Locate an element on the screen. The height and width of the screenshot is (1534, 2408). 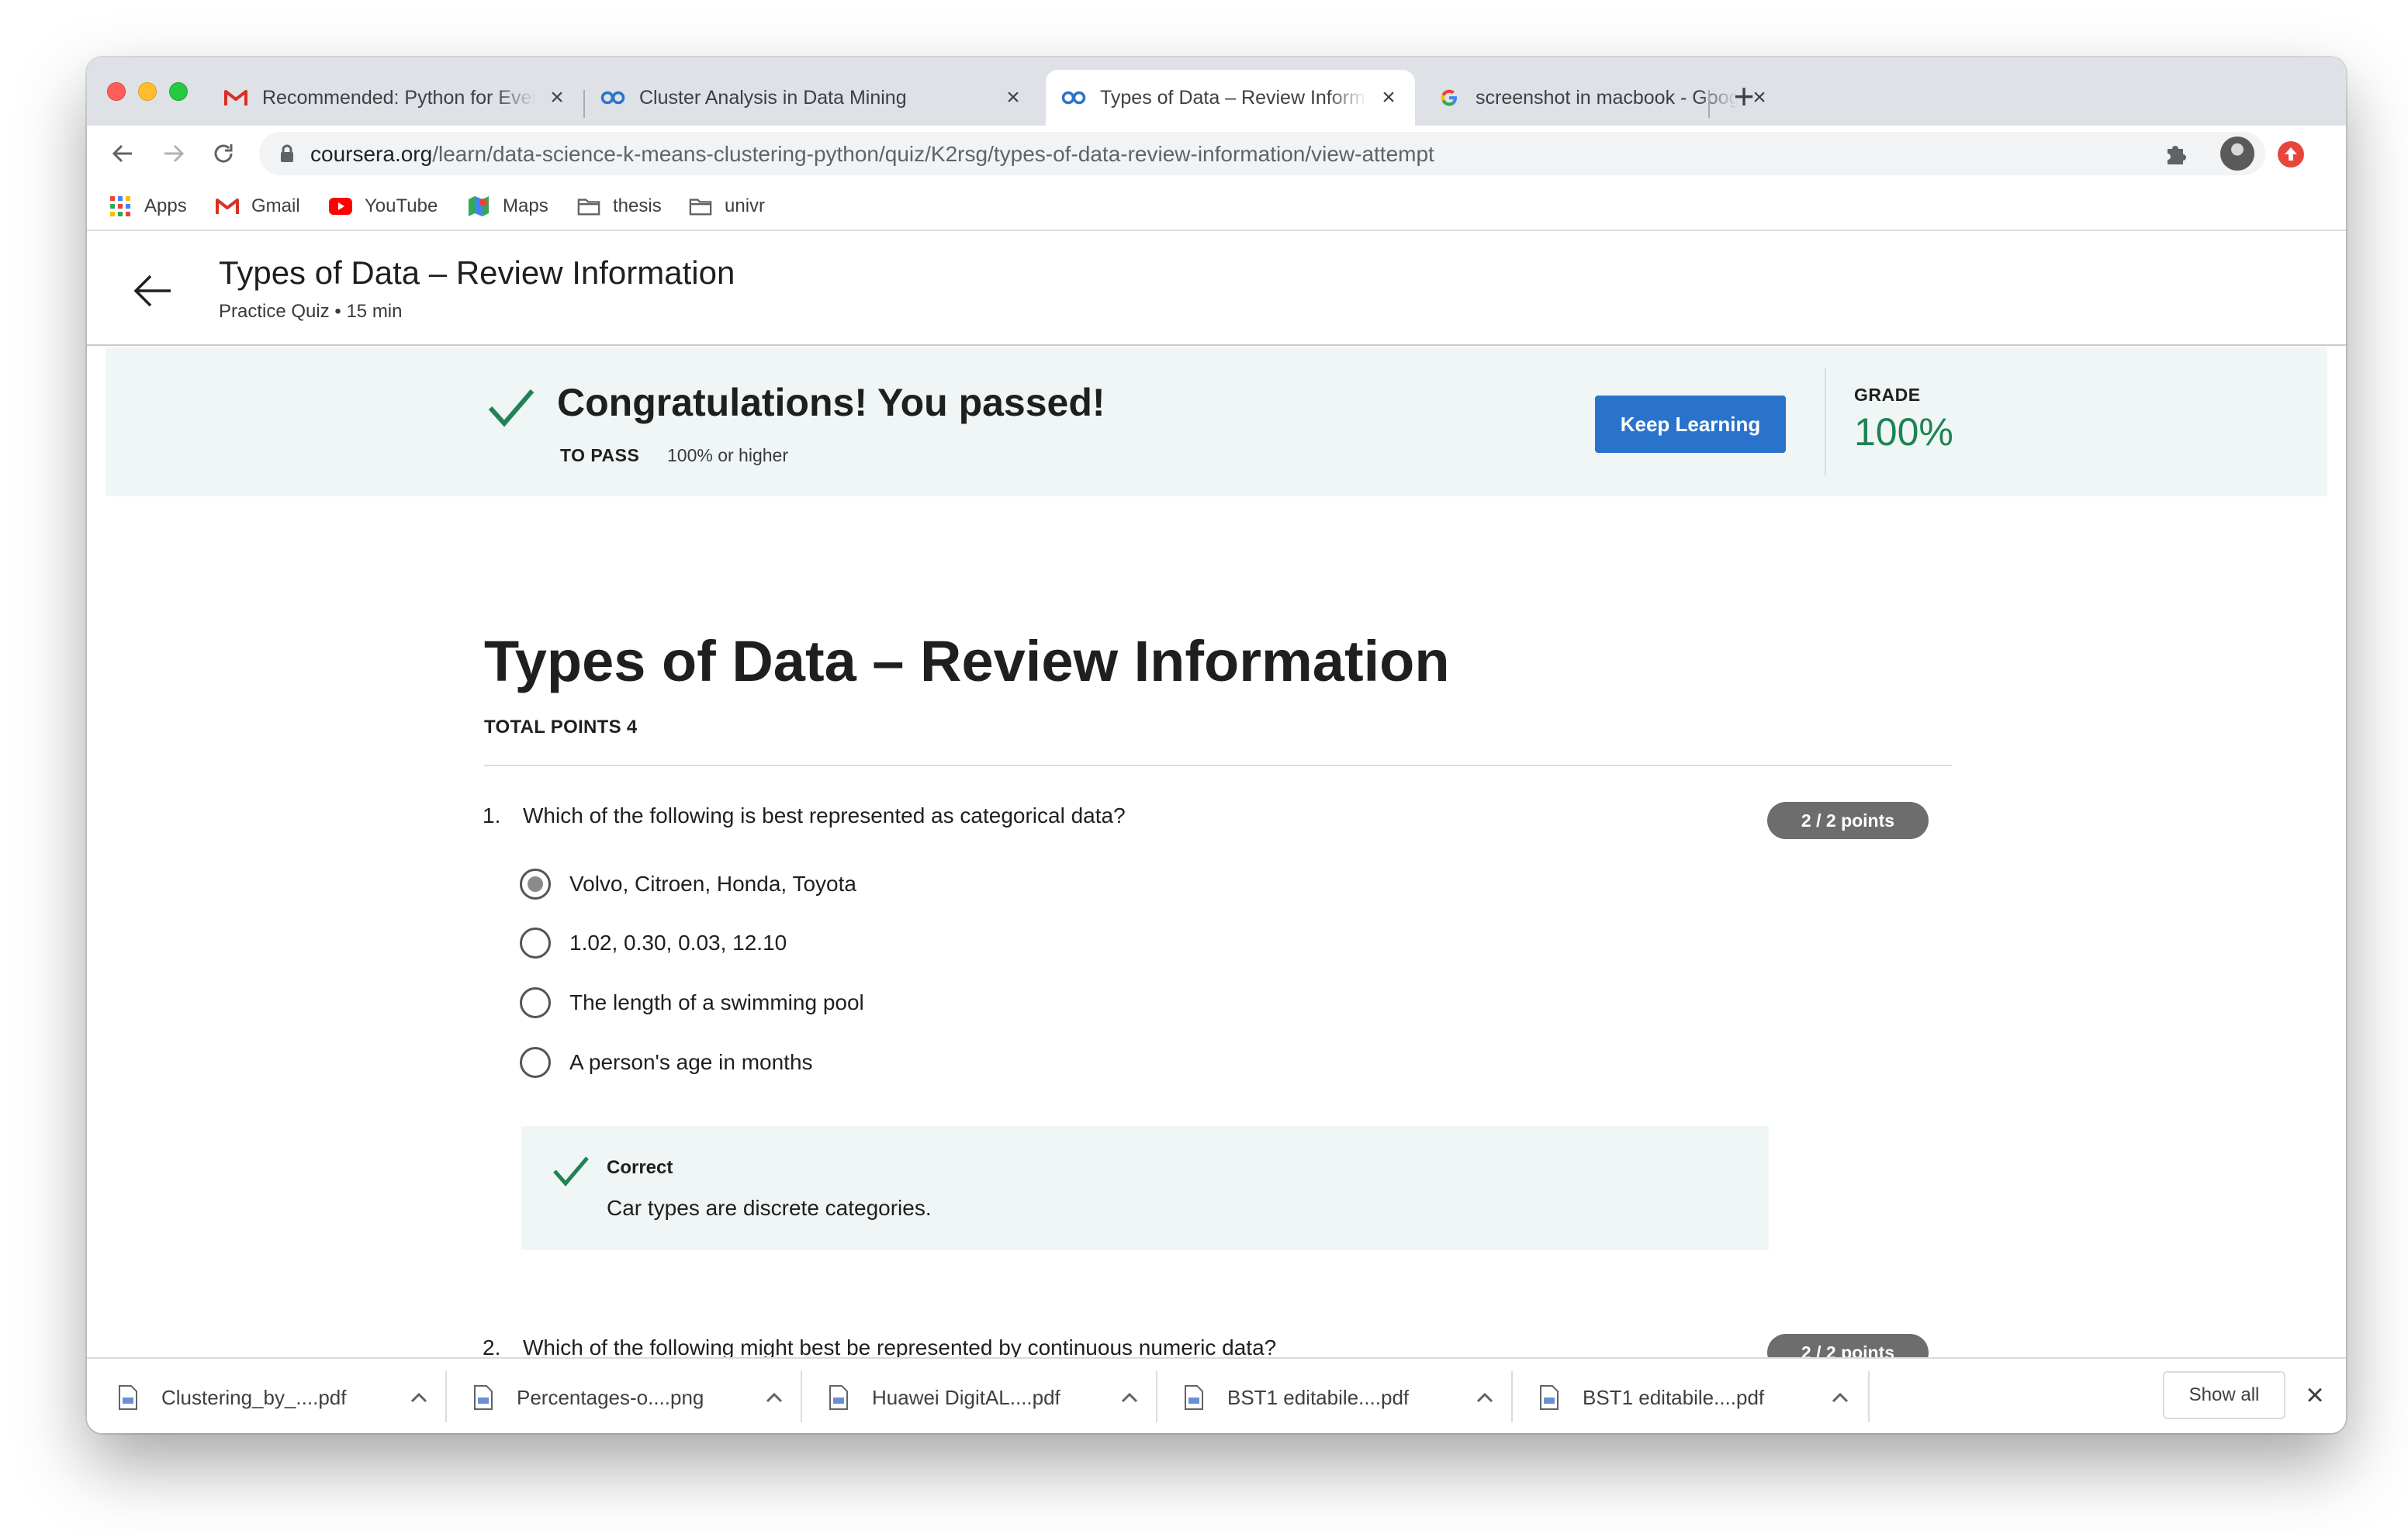
forward-button is located at coordinates (174, 153).